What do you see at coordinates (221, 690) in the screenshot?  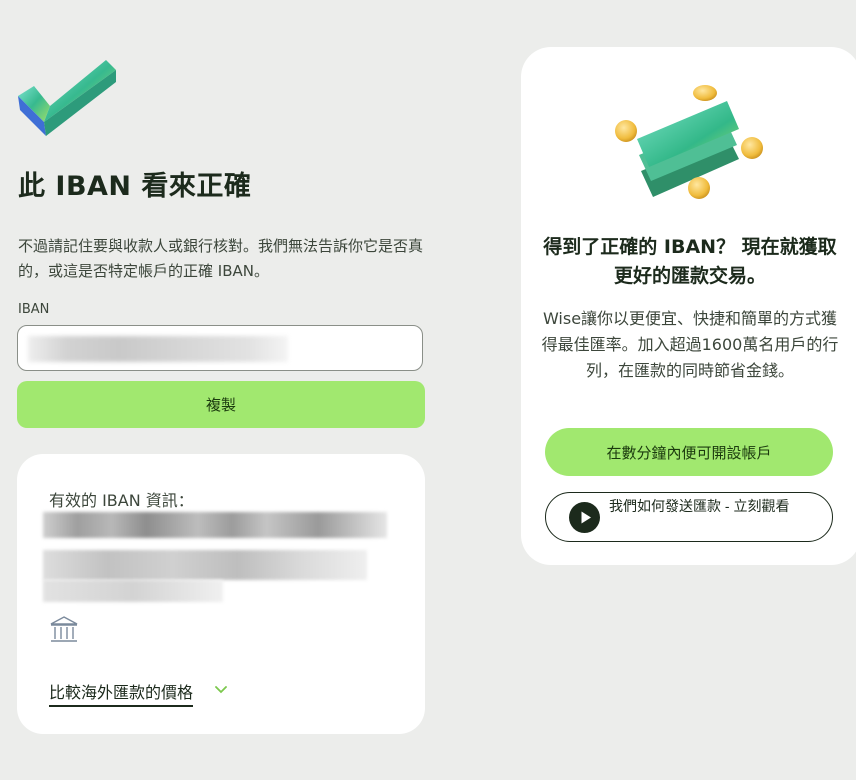 I see `chevron-down-icon` at bounding box center [221, 690].